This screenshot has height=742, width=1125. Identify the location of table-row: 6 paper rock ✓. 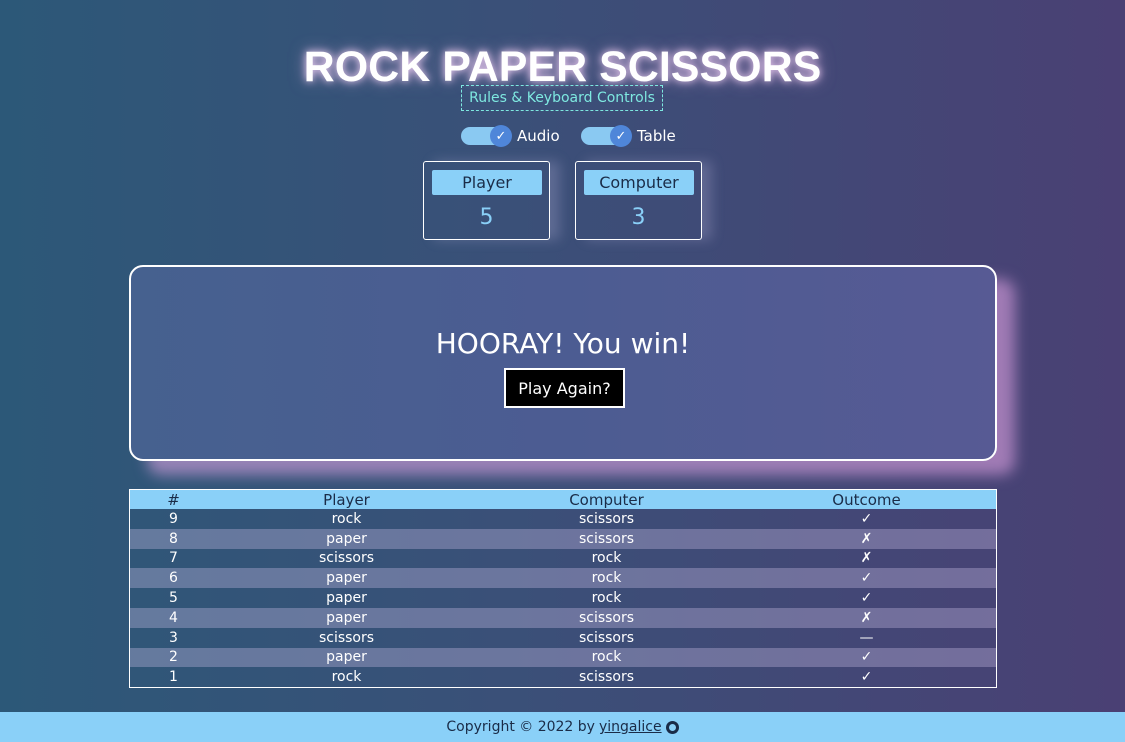
(563, 578).